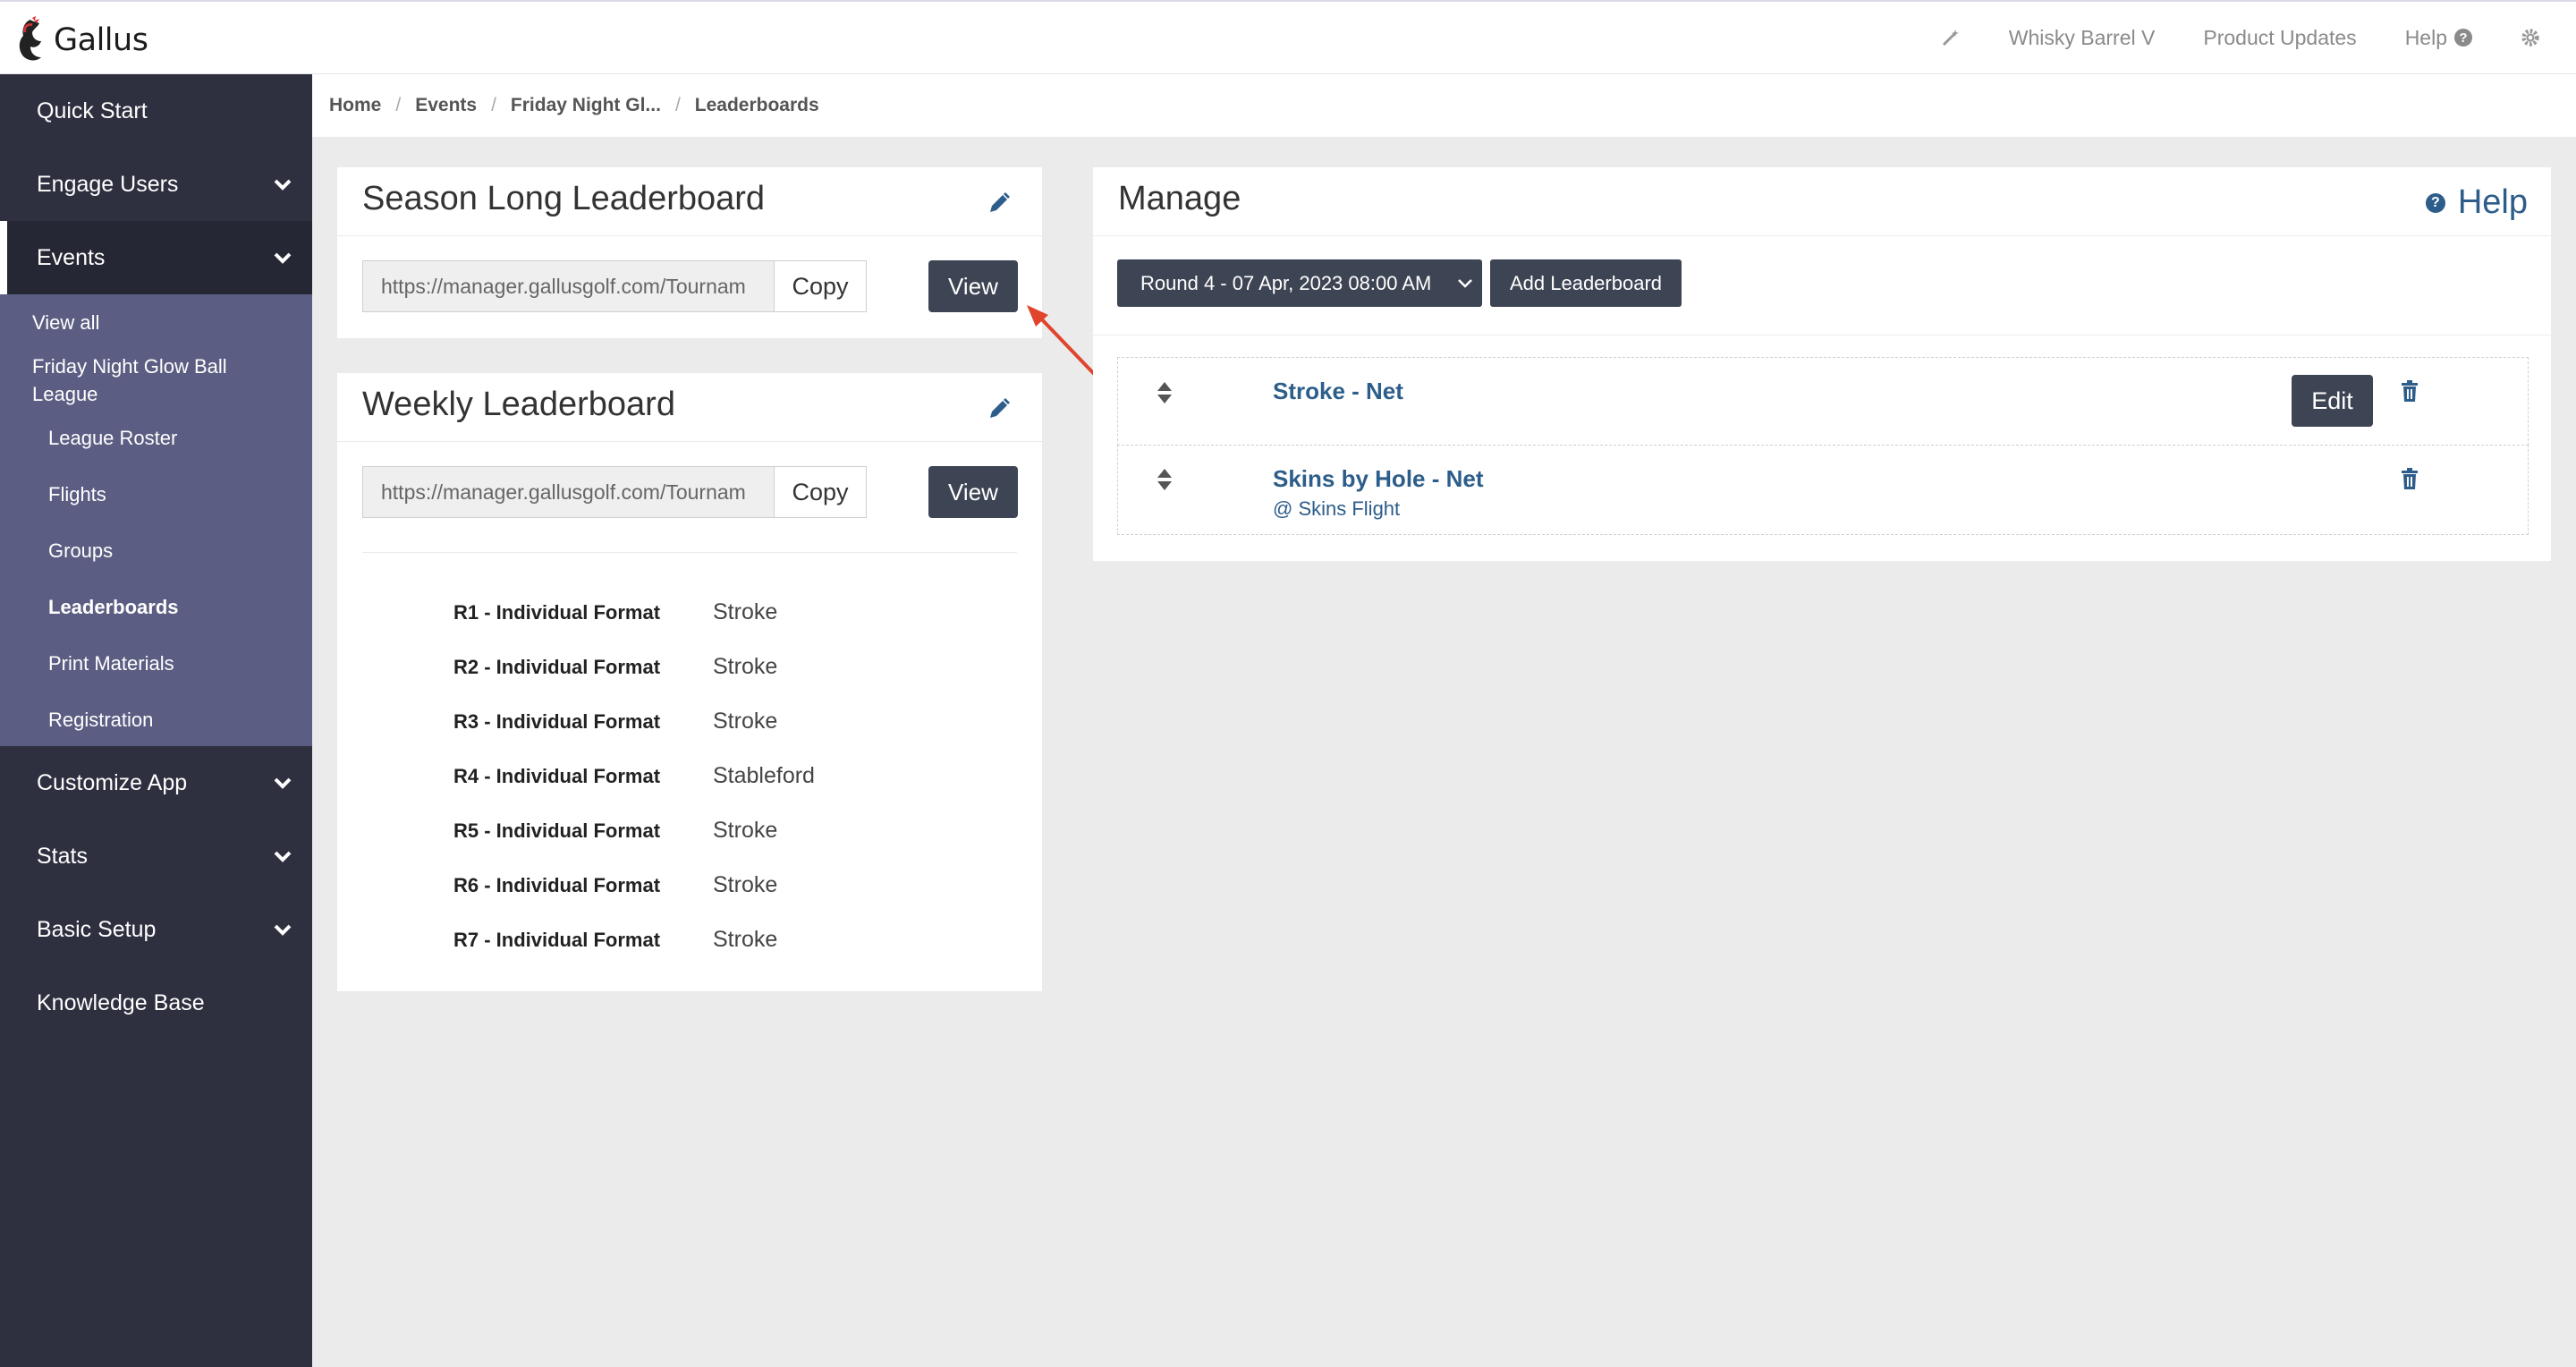 Image resolution: width=2576 pixels, height=1367 pixels. Describe the element at coordinates (121, 1002) in the screenshot. I see `sidebar-item-label: Knowledge Base` at that location.